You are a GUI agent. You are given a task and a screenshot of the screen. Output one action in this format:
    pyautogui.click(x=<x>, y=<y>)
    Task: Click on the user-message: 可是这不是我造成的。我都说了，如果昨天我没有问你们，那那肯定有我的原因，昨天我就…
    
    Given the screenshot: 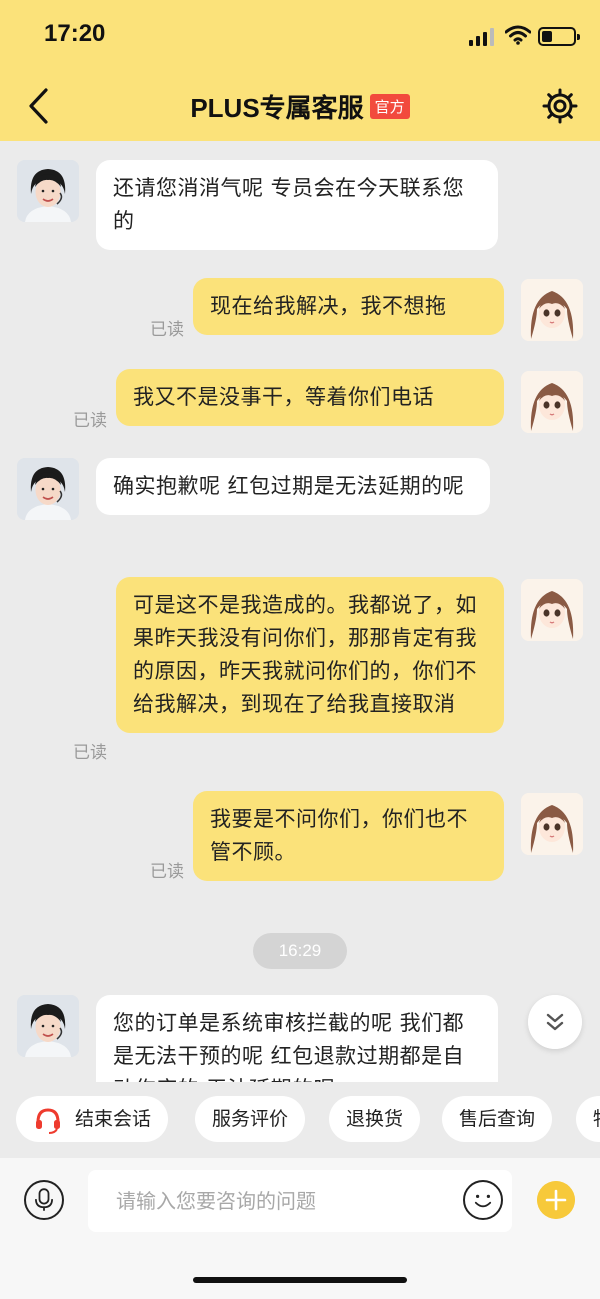 What is the action you would take?
    pyautogui.click(x=310, y=655)
    